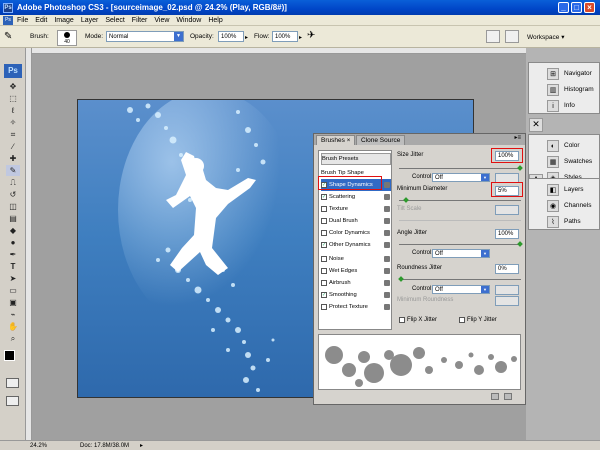  I want to click on dock-item-color: ◐ Color, so click(564, 145).